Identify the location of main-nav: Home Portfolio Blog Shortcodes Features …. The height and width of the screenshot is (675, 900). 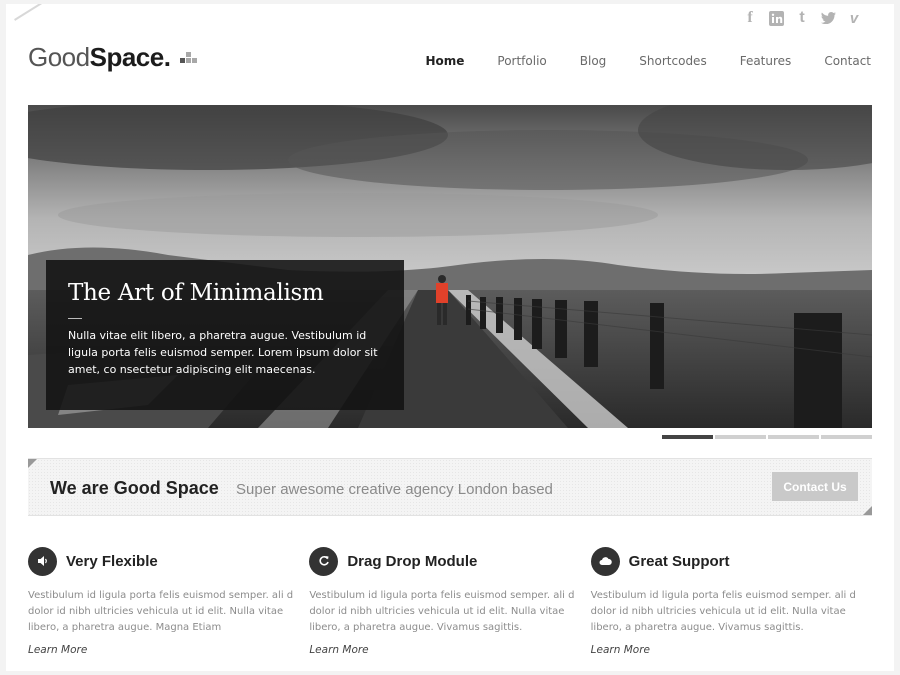
(648, 61).